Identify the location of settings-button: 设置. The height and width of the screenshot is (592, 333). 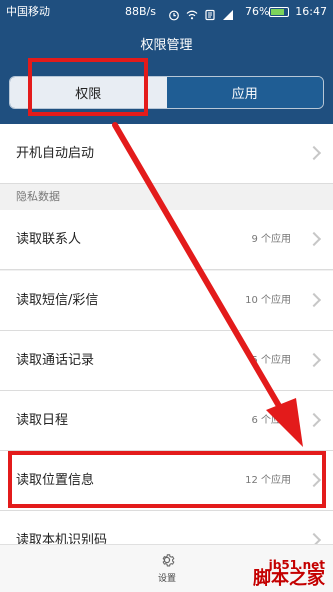
(167, 567).